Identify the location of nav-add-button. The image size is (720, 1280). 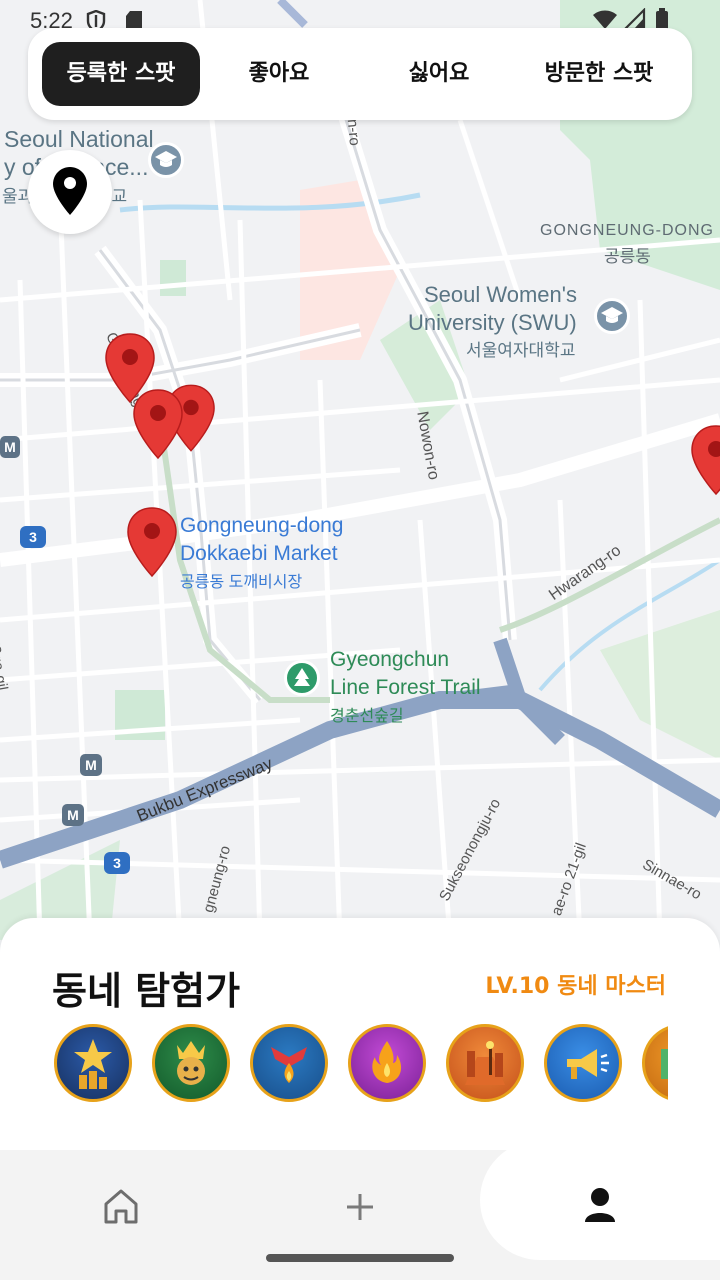
(360, 1207).